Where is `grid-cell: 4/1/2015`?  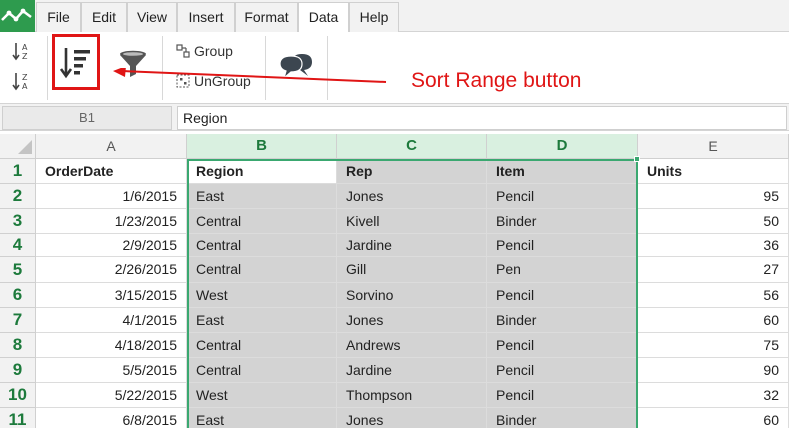
grid-cell: 4/1/2015 is located at coordinates (111, 320).